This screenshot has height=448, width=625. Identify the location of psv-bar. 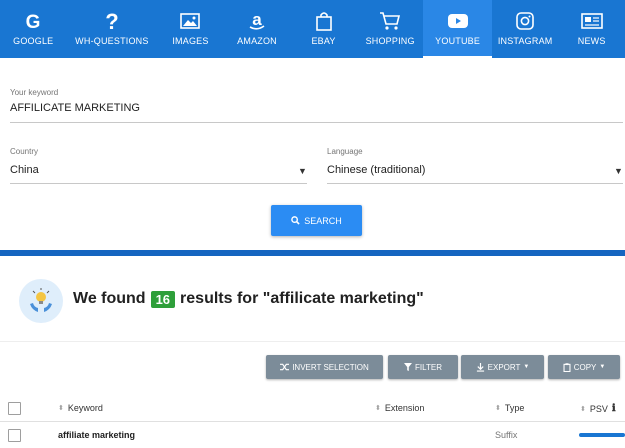
(602, 435).